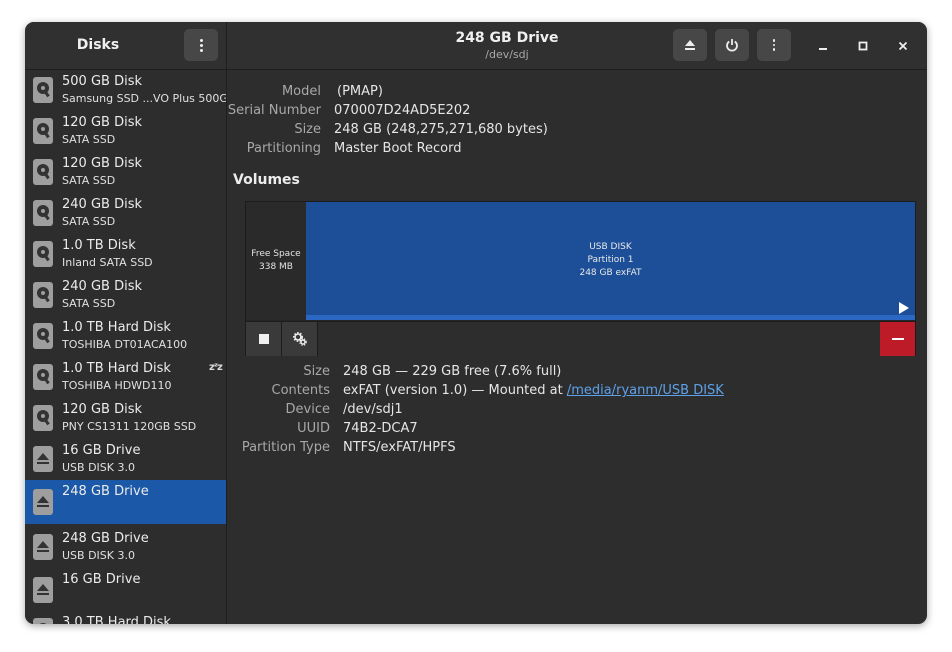  What do you see at coordinates (125, 254) in the screenshot?
I see `disk-list-item: 1.0 TB Disk Inland SATA SSD` at bounding box center [125, 254].